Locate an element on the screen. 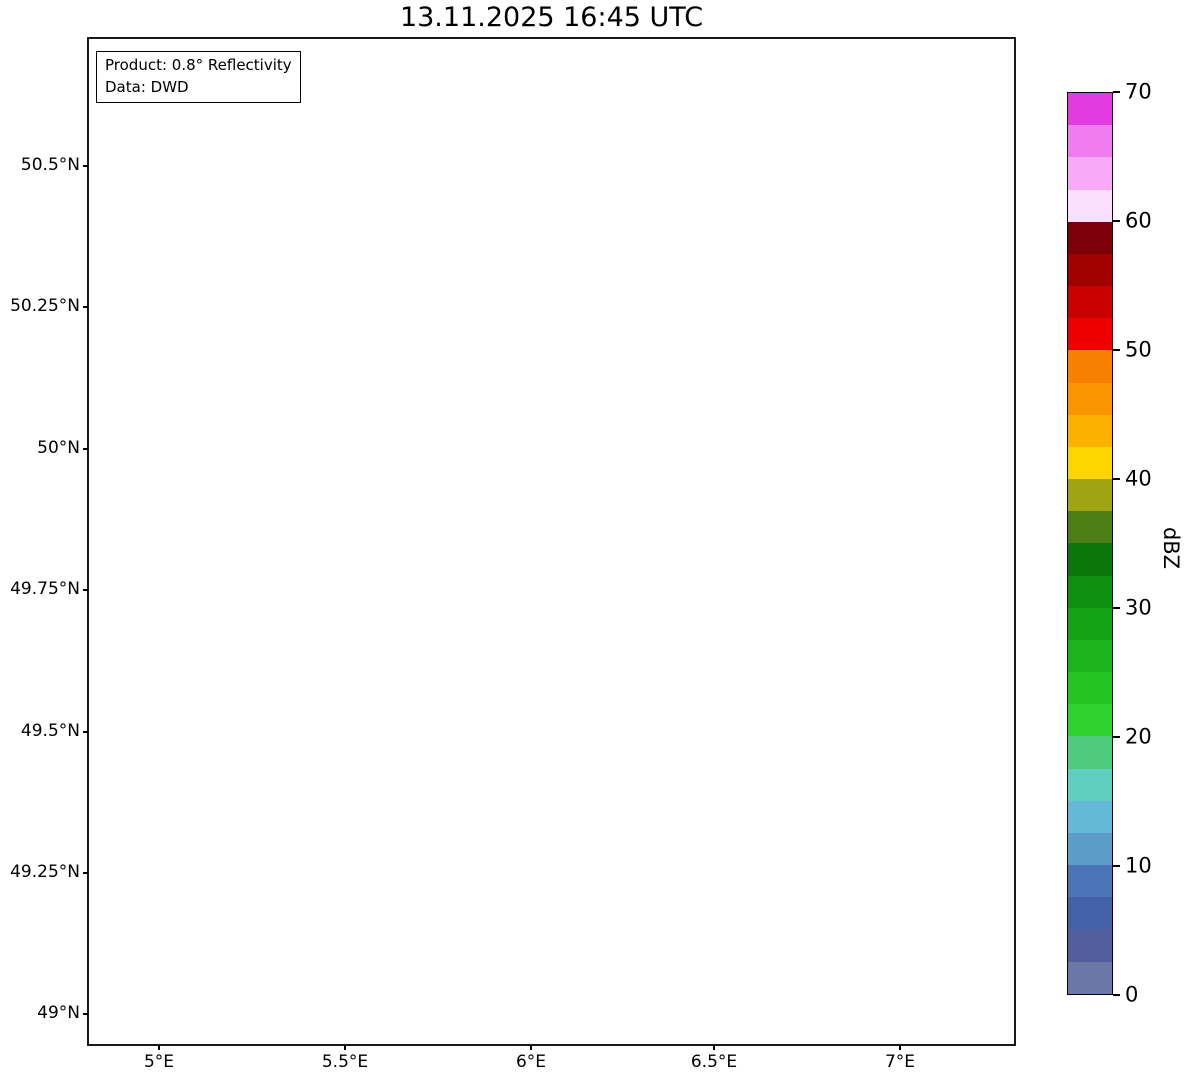  y-tick-label: 49.25°N is located at coordinates (45, 872).